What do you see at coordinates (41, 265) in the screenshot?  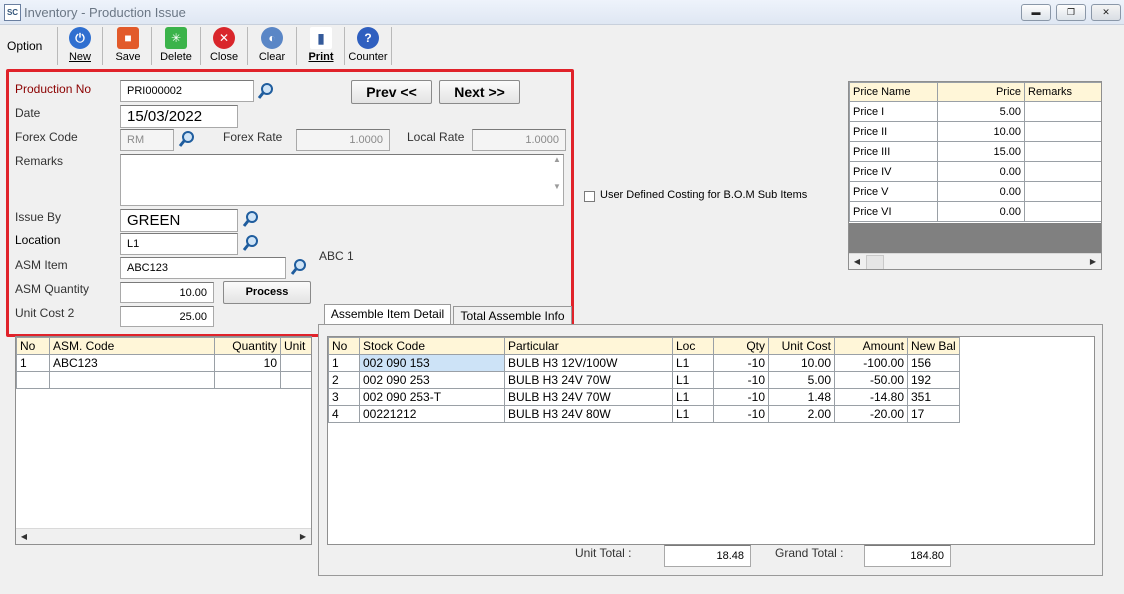 I see `asm-item-label: ASM Item` at bounding box center [41, 265].